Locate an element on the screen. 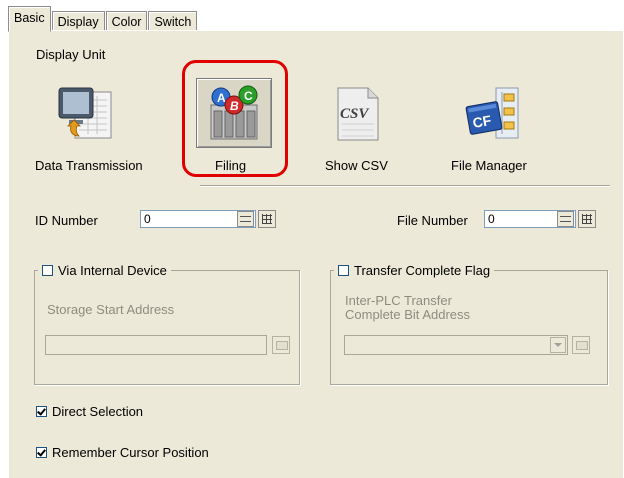 Image resolution: width=624 pixels, height=478 pixels. inter-plc-transfer-label-line1: Inter-PLC Transfer is located at coordinates (398, 300).